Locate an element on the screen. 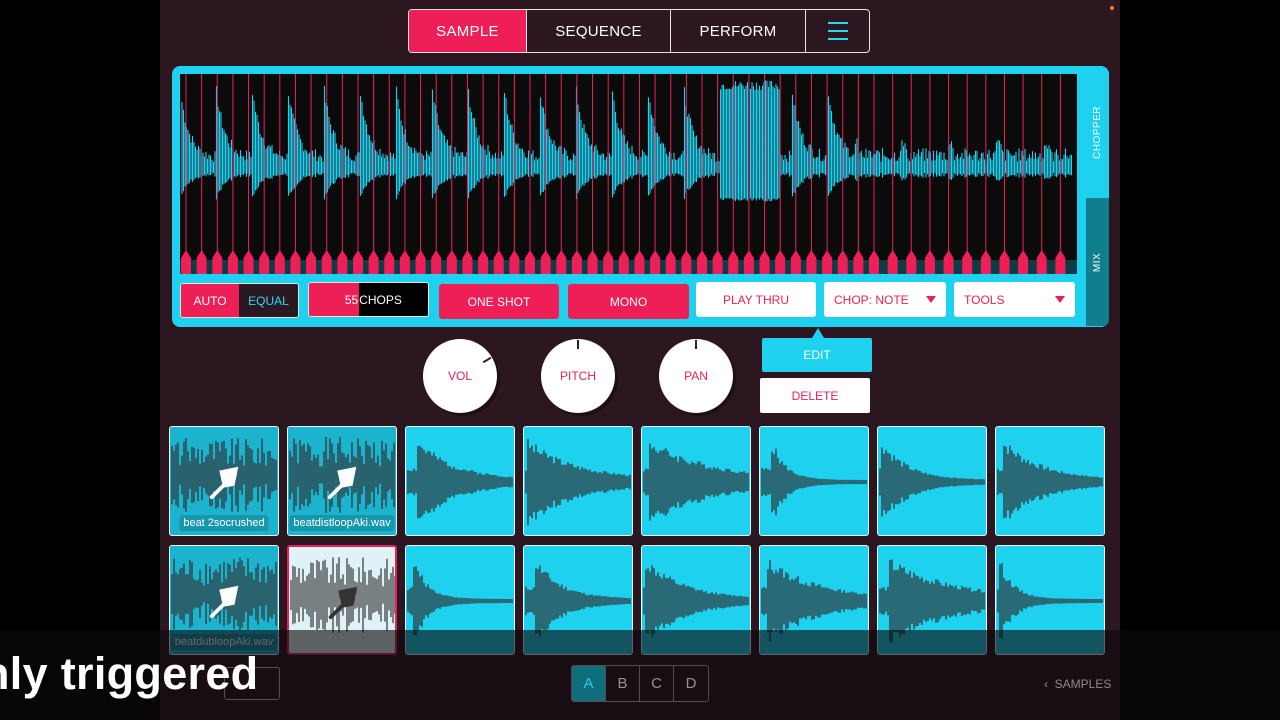  cleaver-icon is located at coordinates (224, 602).